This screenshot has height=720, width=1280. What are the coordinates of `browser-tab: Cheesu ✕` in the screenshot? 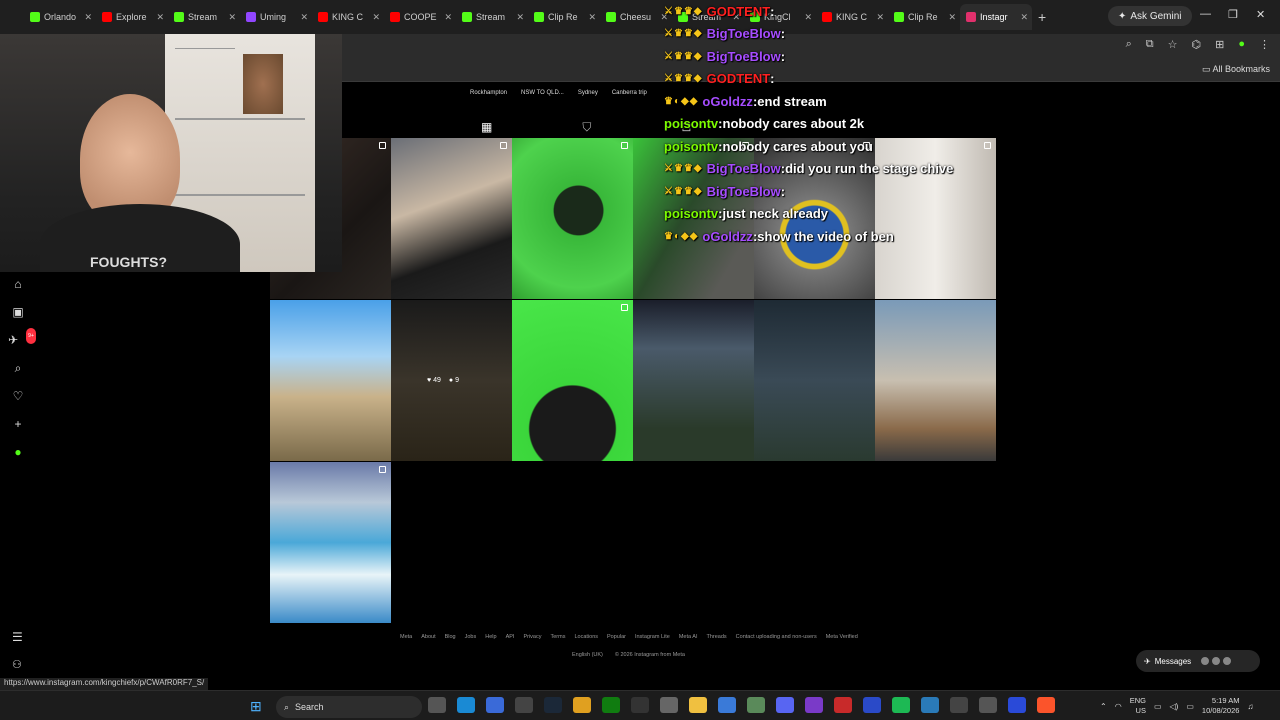 It's located at (636, 17).